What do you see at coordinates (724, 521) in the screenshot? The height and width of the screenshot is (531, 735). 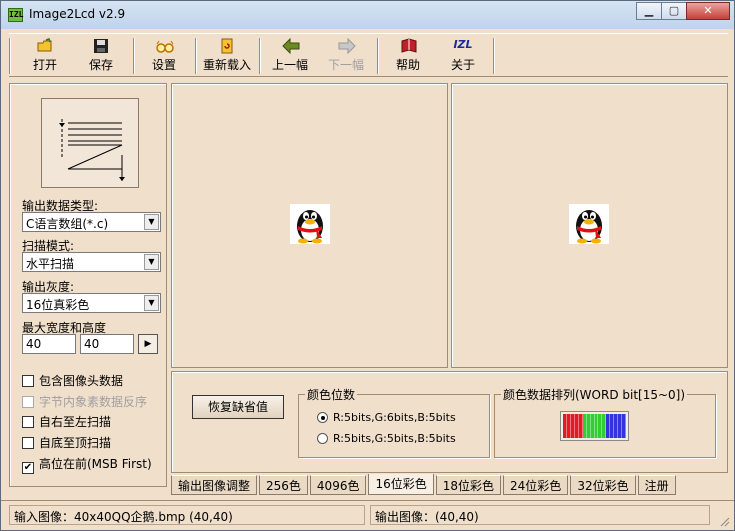 I see `resize-grip-icon` at bounding box center [724, 521].